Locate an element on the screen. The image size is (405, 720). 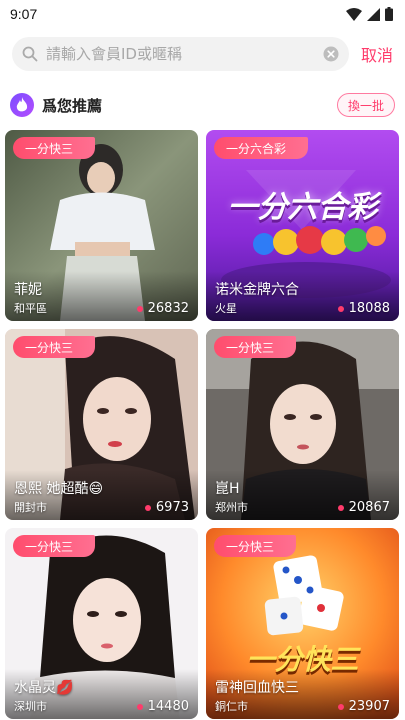
card-info: 水晶灵💋 深圳市 14480 is located at coordinates (101, 694).